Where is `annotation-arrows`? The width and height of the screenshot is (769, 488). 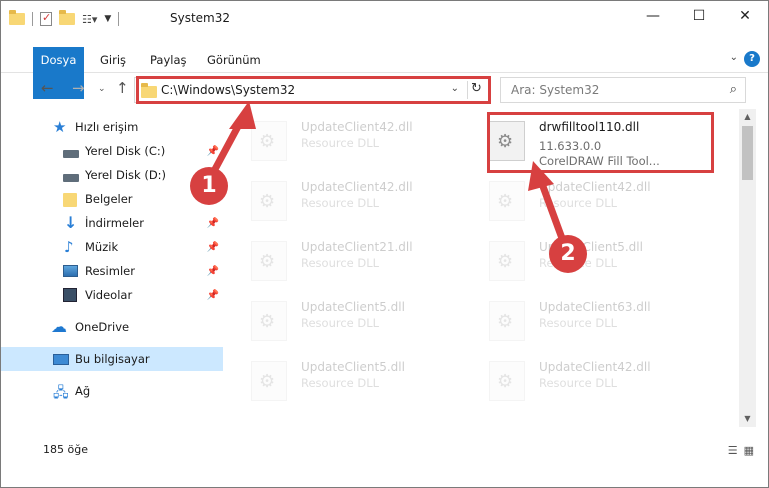
annotation-arrows is located at coordinates (388, 173).